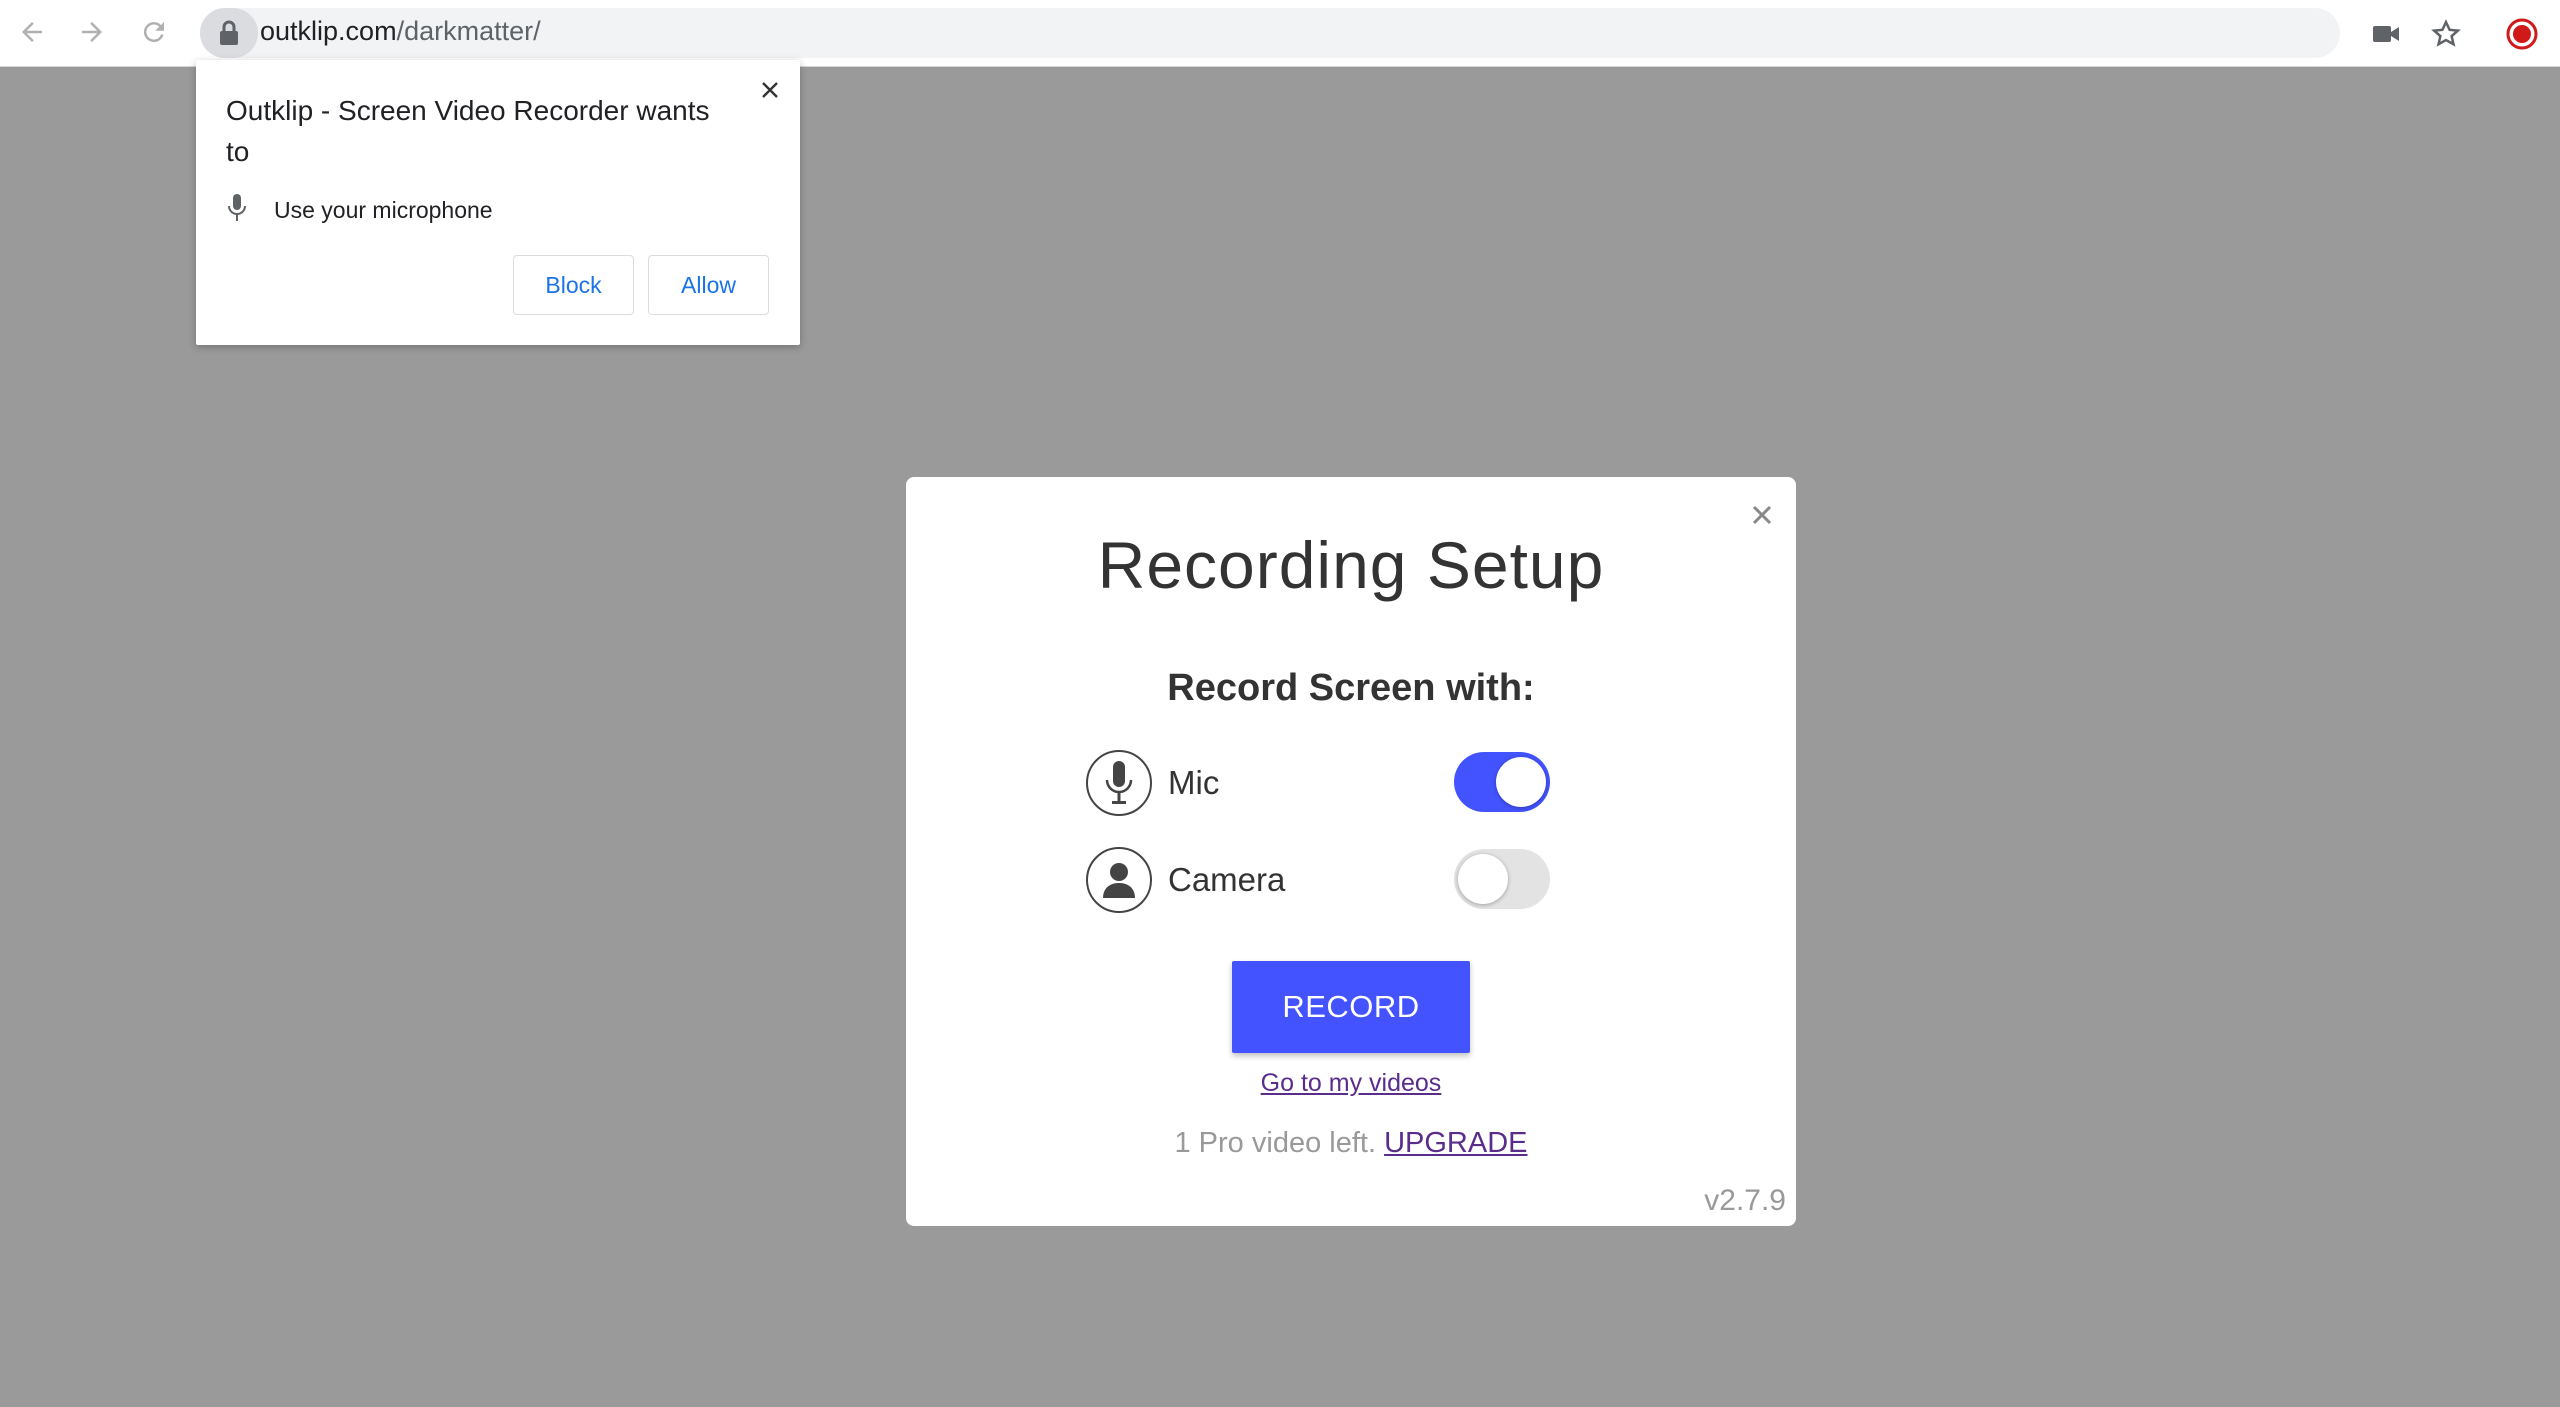 This screenshot has width=2560, height=1407. I want to click on permission-title: Outklip - Screen Video Recorder wants to, so click(468, 131).